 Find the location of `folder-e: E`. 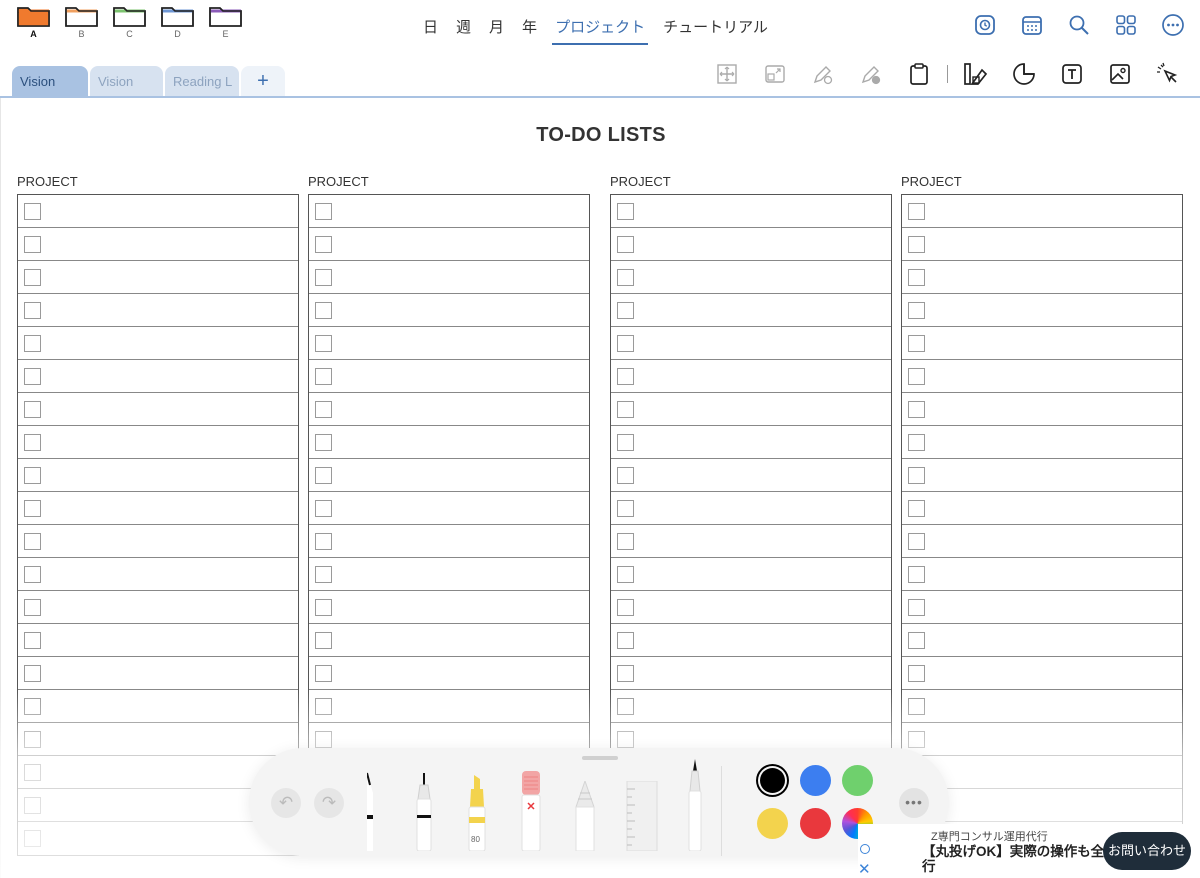

folder-e: E is located at coordinates (225, 24).